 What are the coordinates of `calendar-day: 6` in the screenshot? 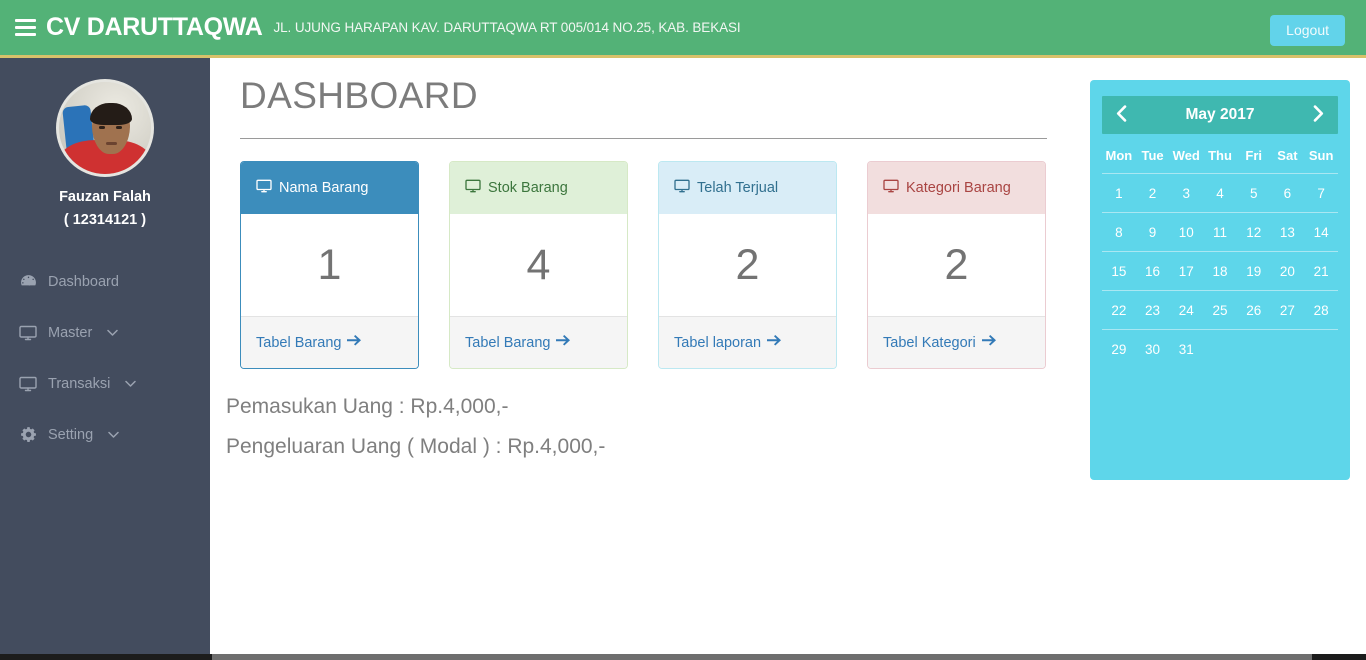 It's located at (1288, 193).